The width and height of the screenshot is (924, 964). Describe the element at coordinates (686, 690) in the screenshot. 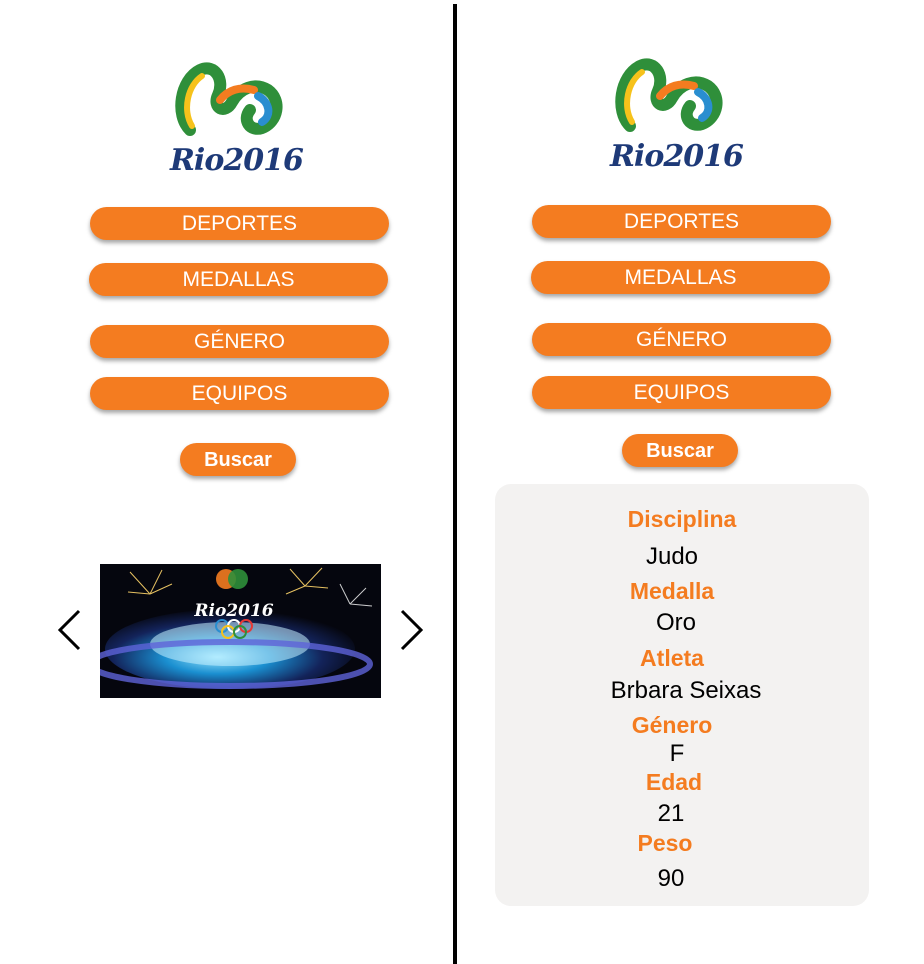

I see `athlete-value: Brbara Seixas` at that location.